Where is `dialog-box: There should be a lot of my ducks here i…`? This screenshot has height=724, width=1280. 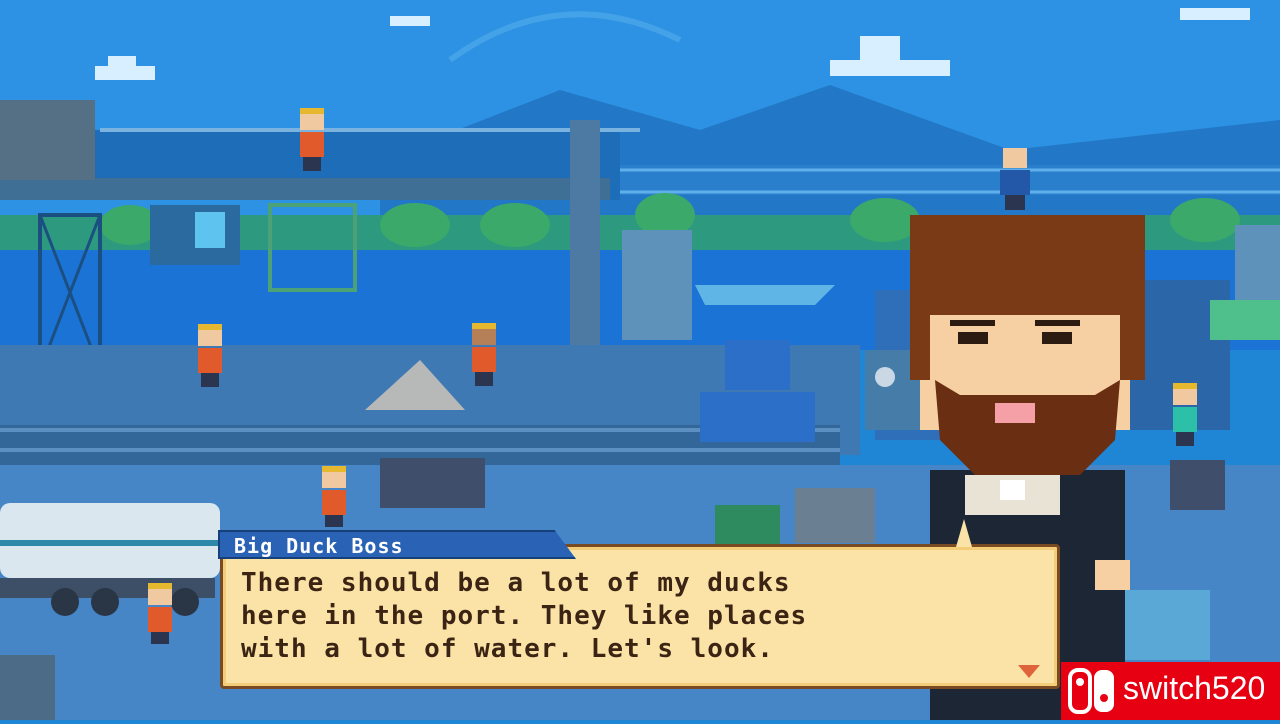 dialog-box: There should be a lot of my ducks here i… is located at coordinates (640, 616).